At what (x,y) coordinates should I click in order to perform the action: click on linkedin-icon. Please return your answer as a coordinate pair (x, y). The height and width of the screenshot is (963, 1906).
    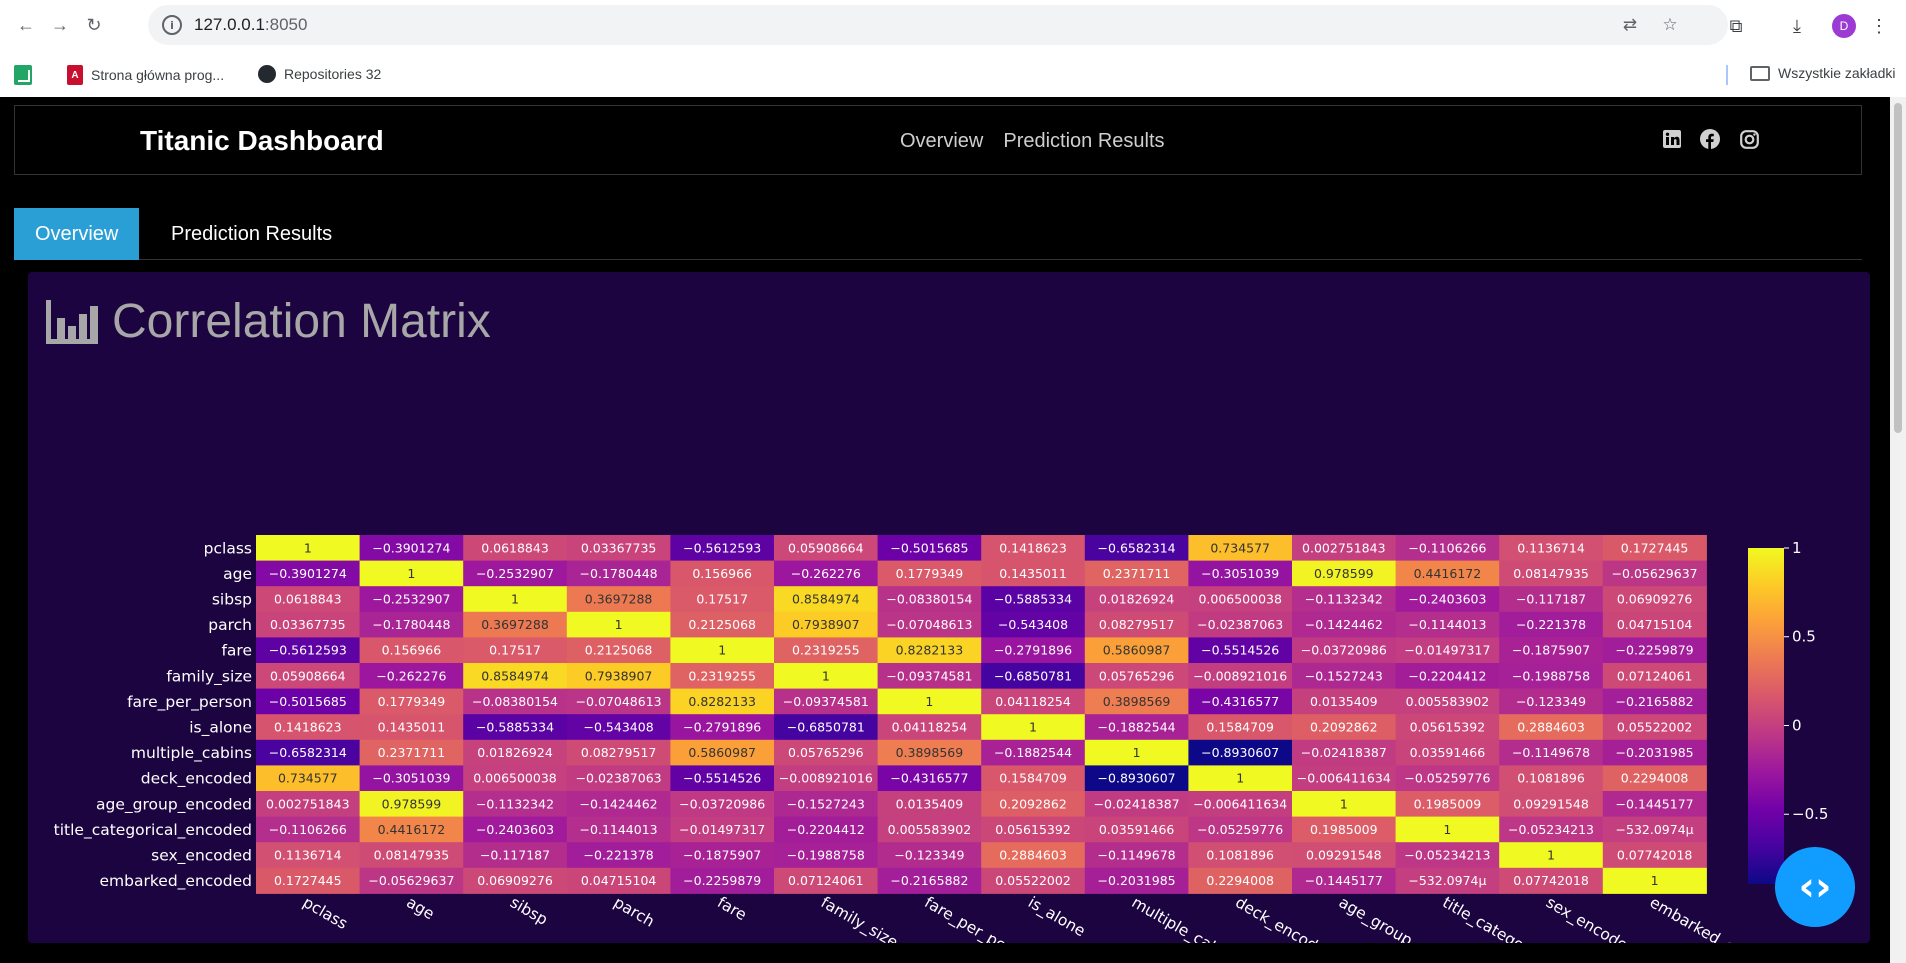
    Looking at the image, I should click on (1672, 139).